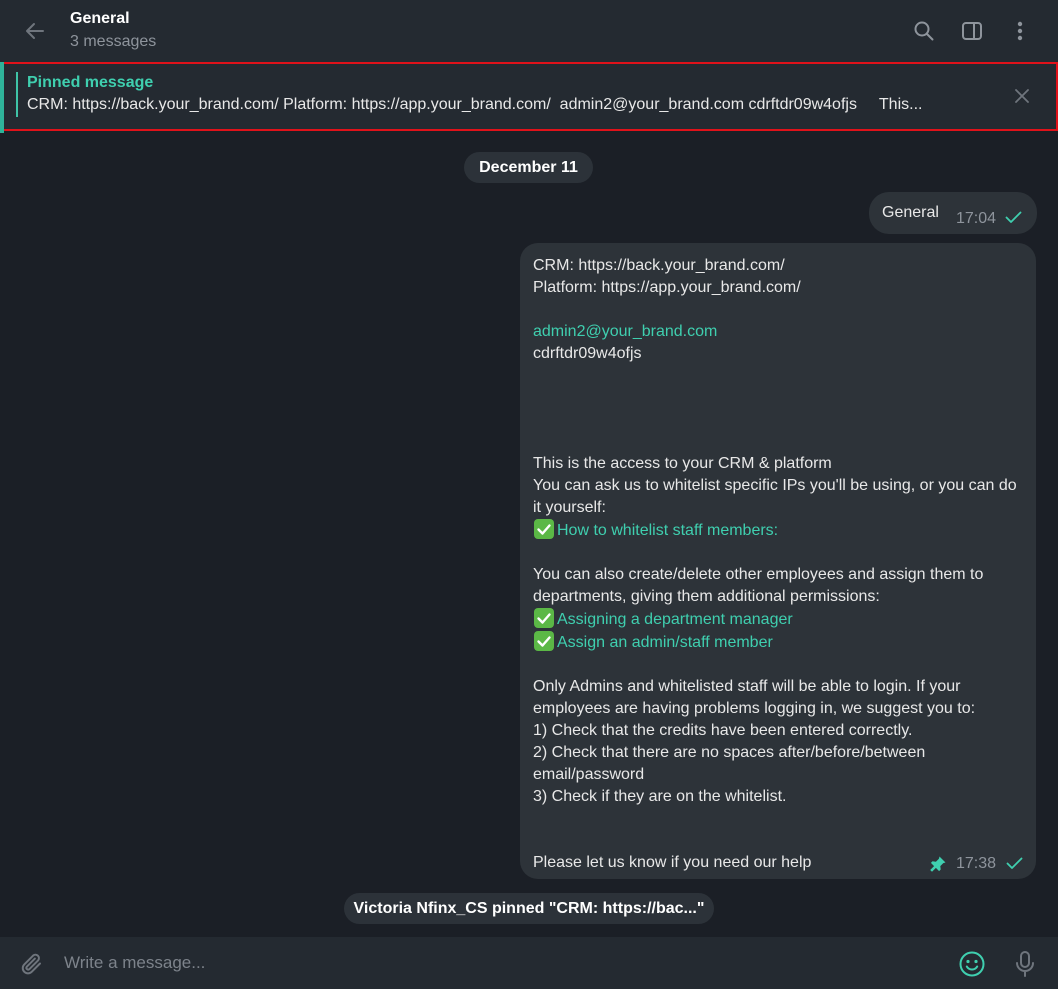 The image size is (1058, 989). Describe the element at coordinates (659, 265) in the screenshot. I see `message-line: CRM: https://back.your_brand.com/` at that location.